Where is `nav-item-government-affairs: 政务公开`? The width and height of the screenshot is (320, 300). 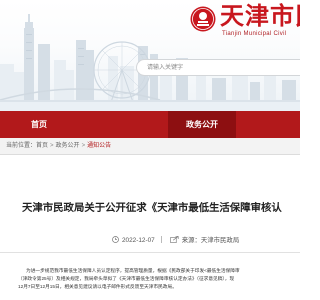
nav-item-government-affairs: 政务公开 is located at coordinates (202, 124).